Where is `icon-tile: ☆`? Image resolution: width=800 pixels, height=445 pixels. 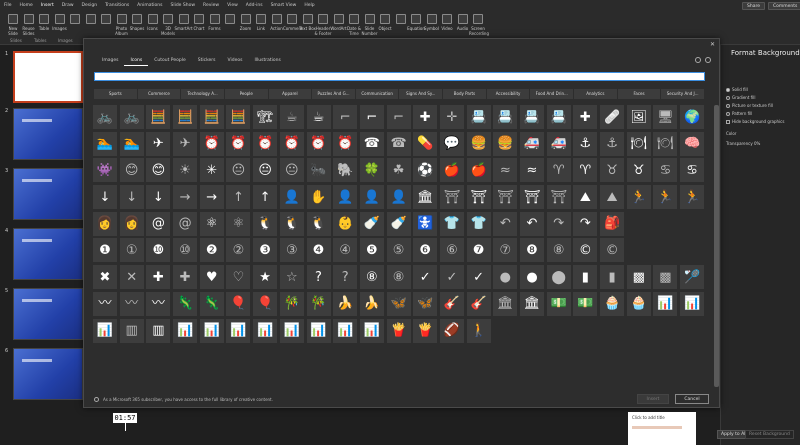 icon-tile: ☆ is located at coordinates (291, 277).